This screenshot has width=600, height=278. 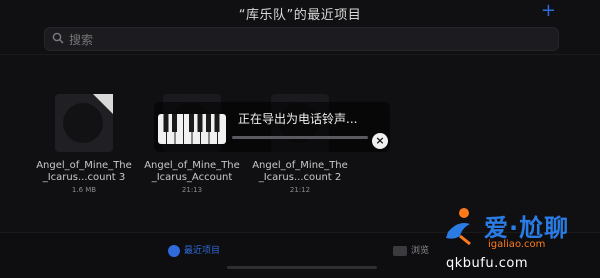 I want to click on export-progress-bar, so click(x=300, y=137).